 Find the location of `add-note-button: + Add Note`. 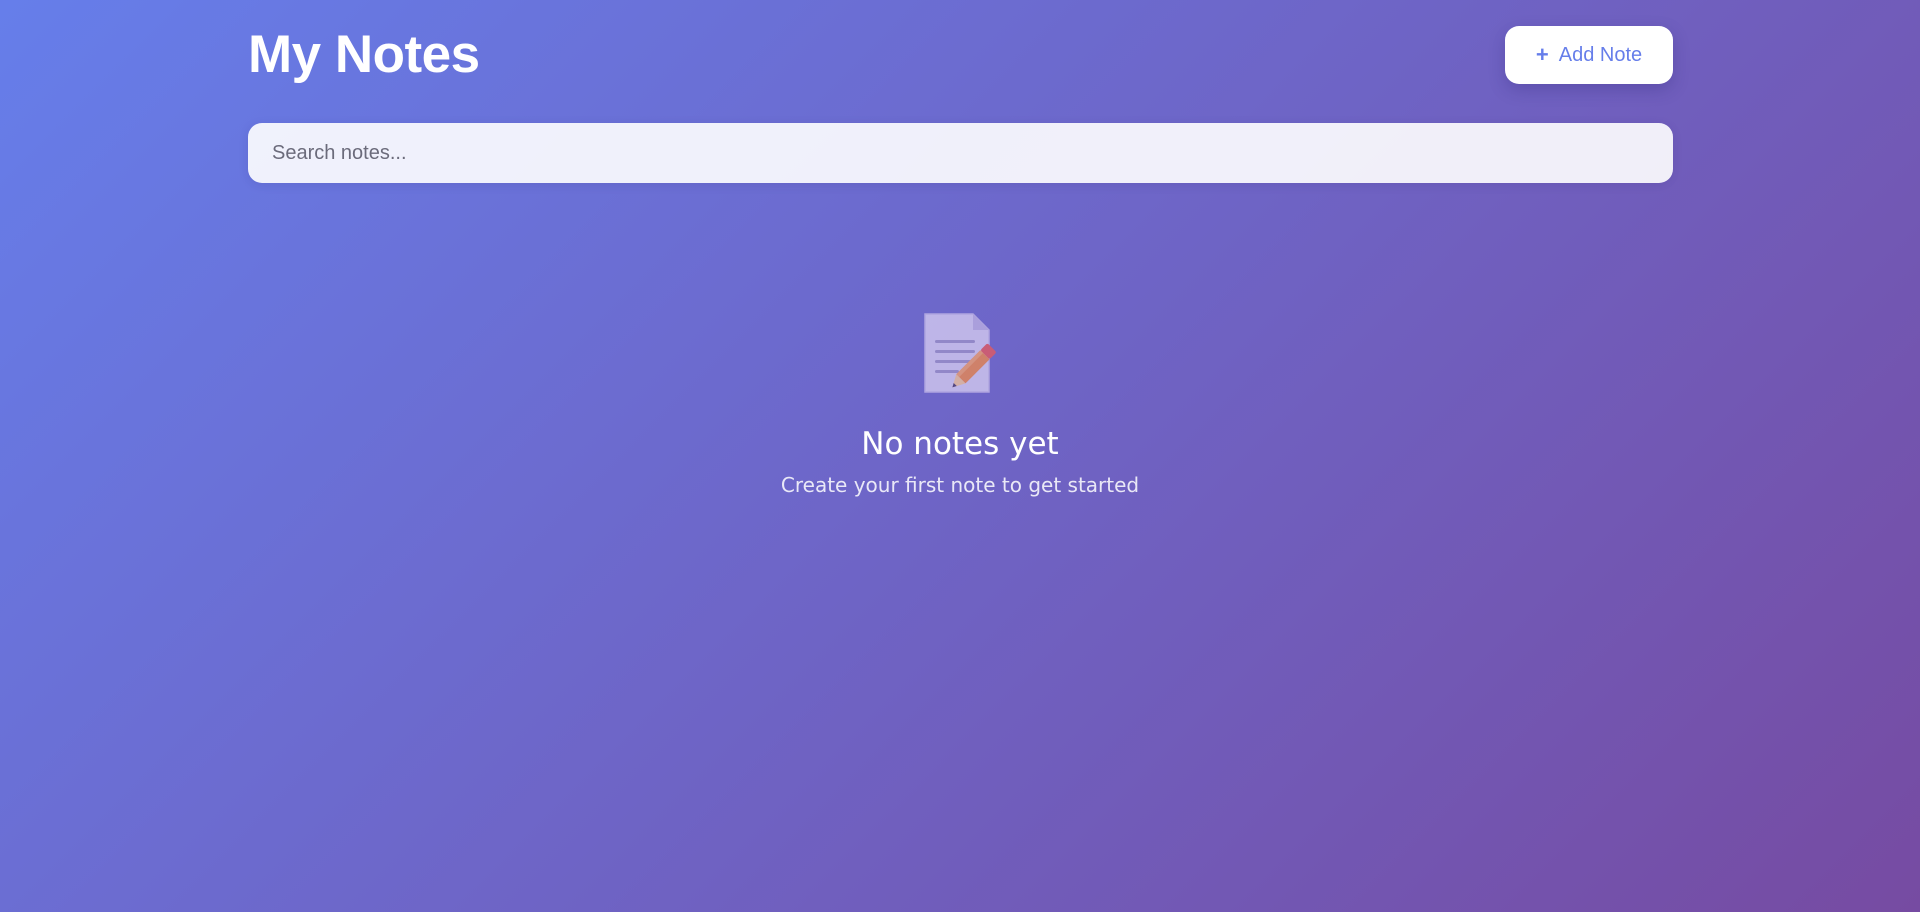

add-note-button: + Add Note is located at coordinates (1589, 55).